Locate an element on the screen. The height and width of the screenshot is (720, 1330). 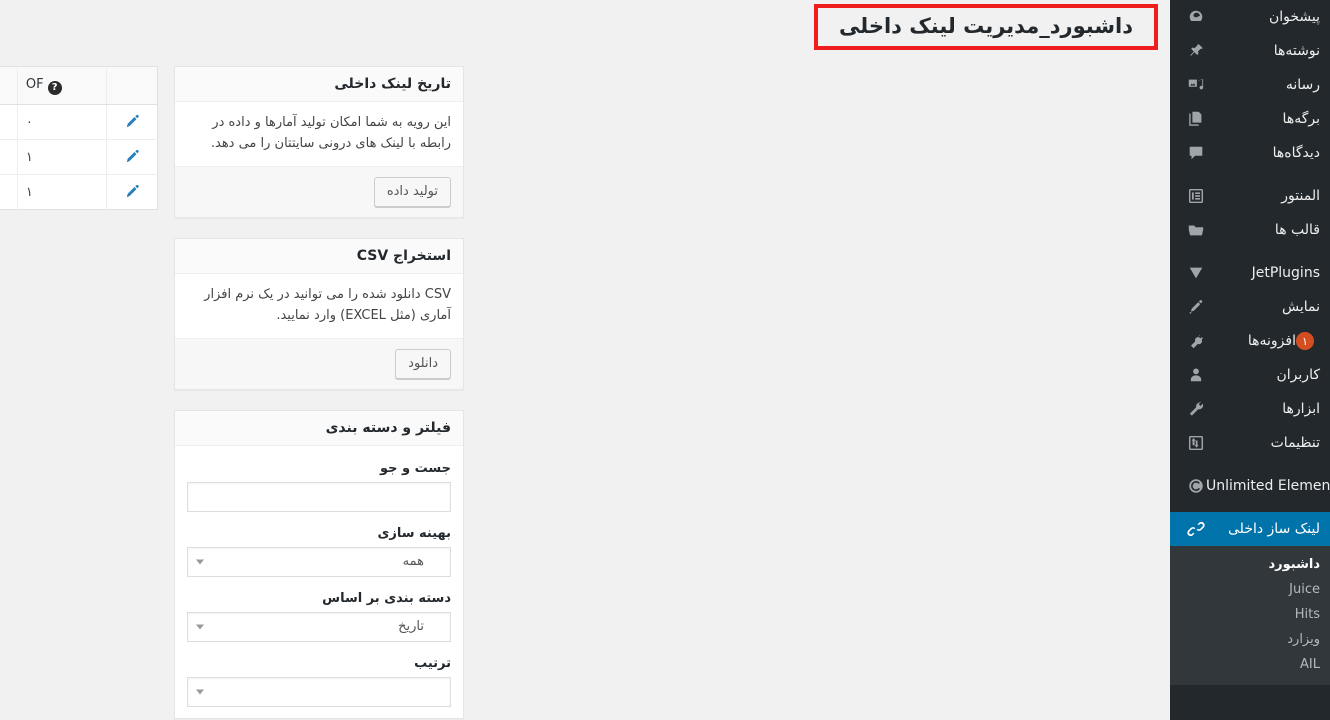
filter-label-2: دسته بندی بر اساس is located at coordinates (386, 599).